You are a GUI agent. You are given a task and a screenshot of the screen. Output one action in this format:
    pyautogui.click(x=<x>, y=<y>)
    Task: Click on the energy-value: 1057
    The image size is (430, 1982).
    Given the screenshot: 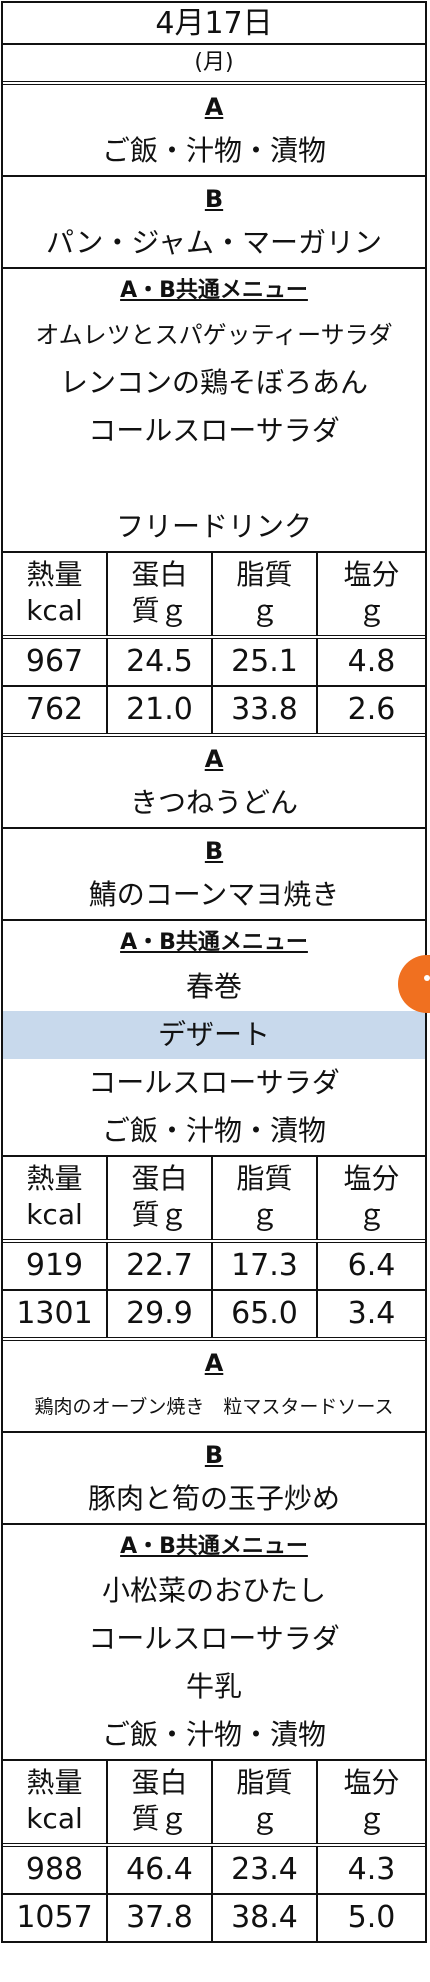 What is the action you would take?
    pyautogui.click(x=55, y=1918)
    